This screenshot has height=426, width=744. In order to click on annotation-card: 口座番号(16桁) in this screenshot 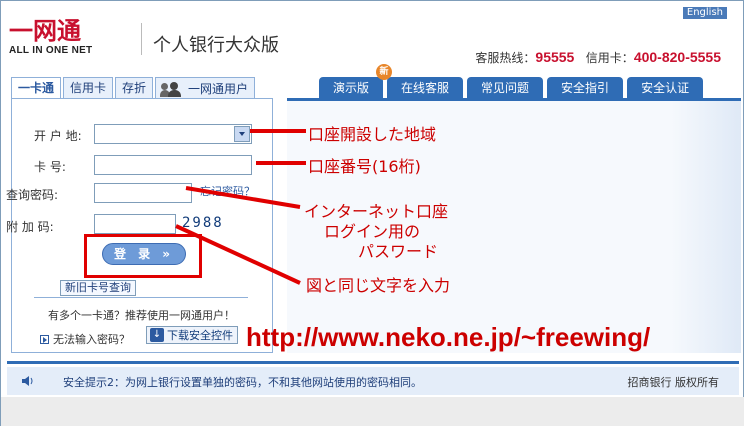, I will do `click(364, 166)`.